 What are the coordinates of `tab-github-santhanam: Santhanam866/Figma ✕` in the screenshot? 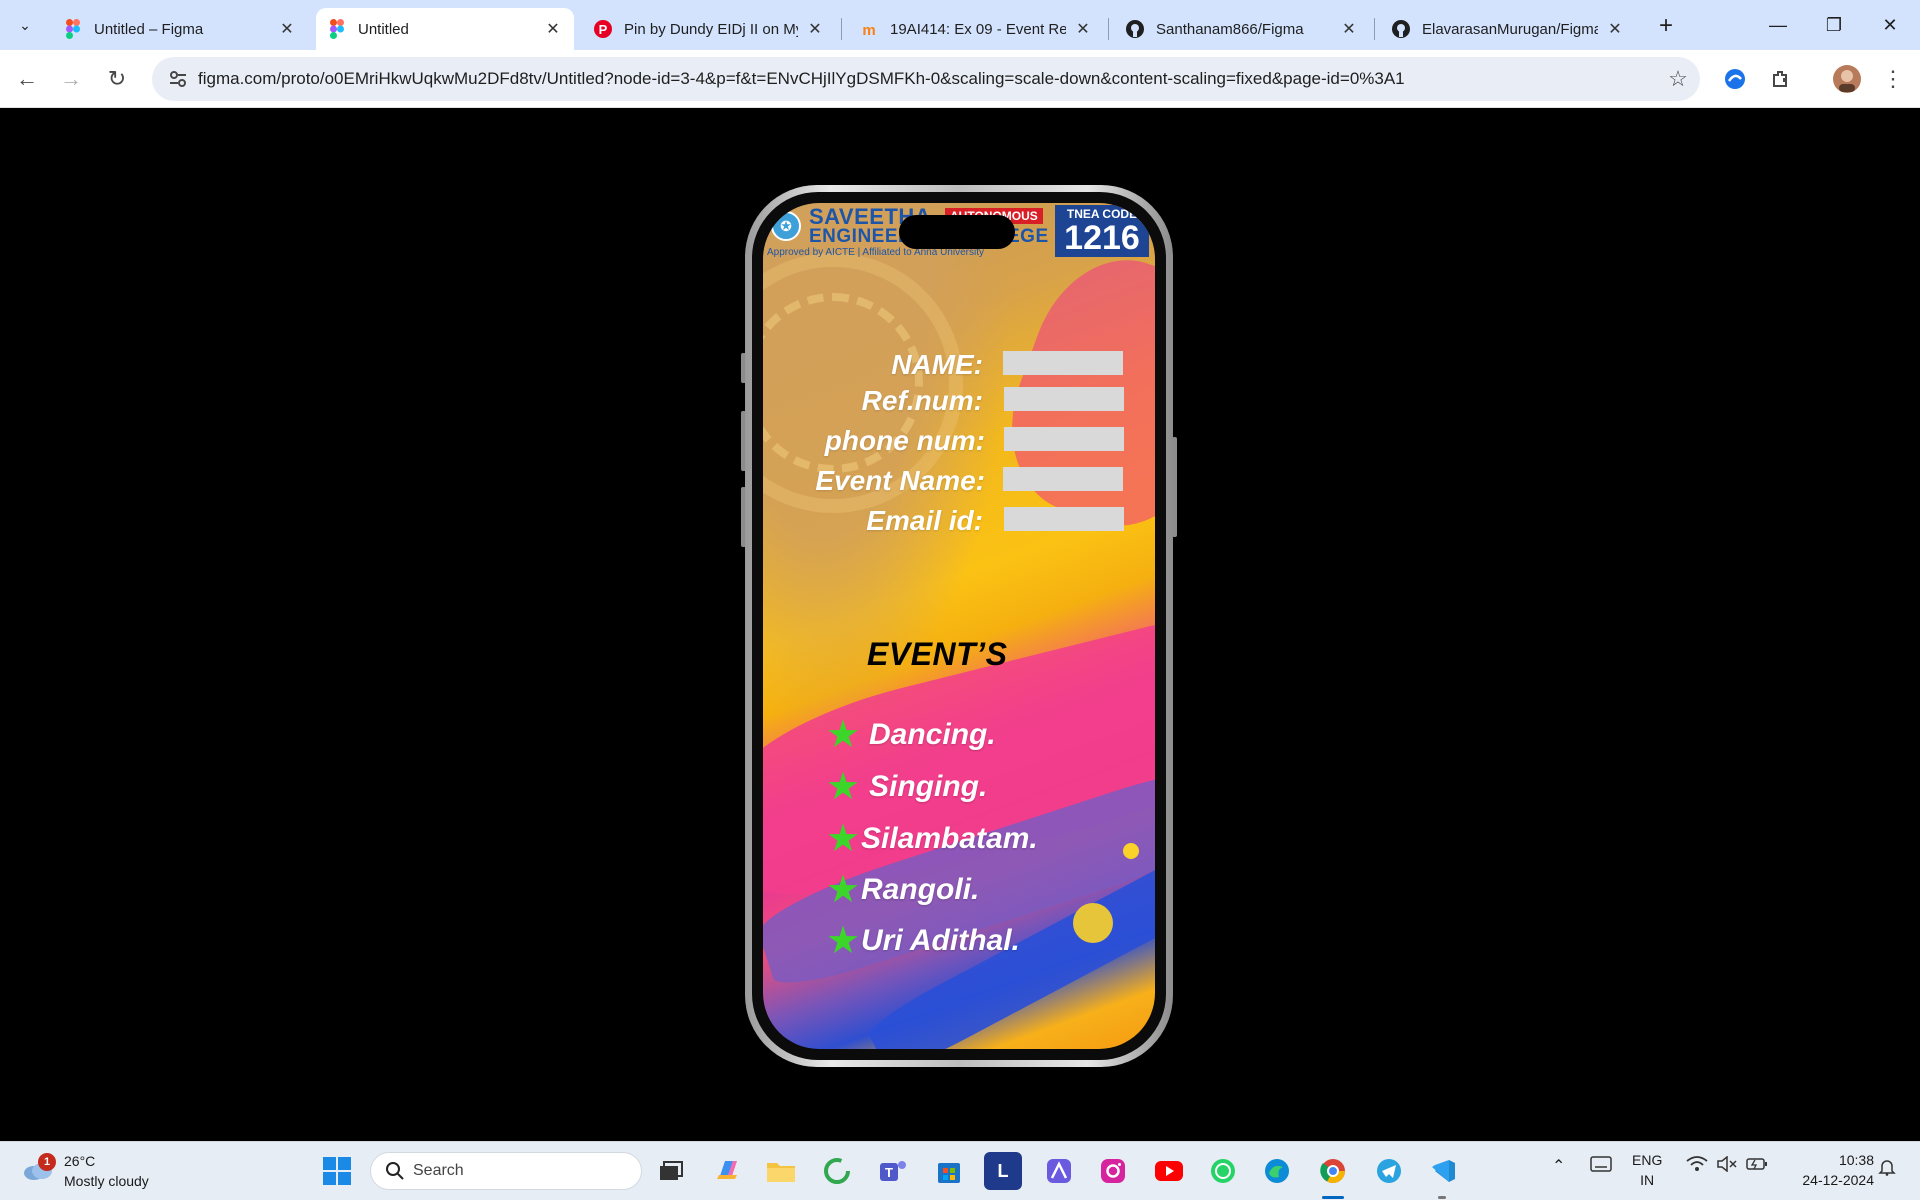 It's located at (1242, 29).